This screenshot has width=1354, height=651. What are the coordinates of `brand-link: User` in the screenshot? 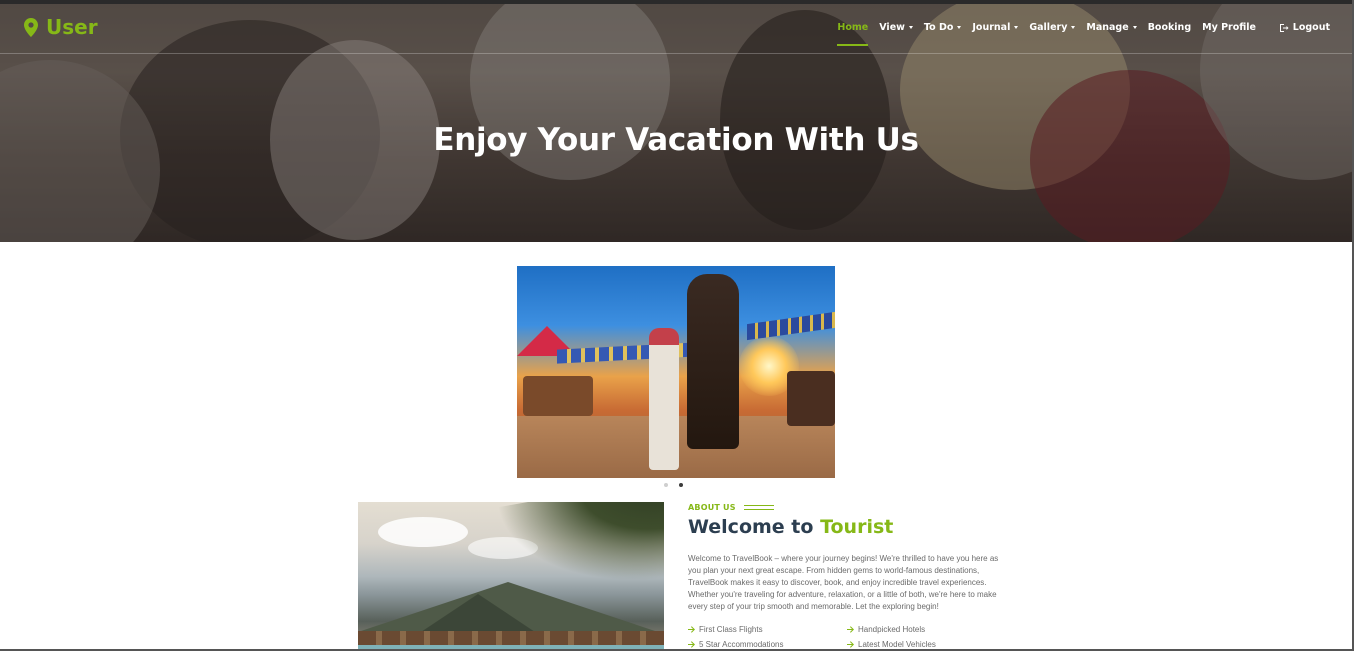 It's located at (61, 27).